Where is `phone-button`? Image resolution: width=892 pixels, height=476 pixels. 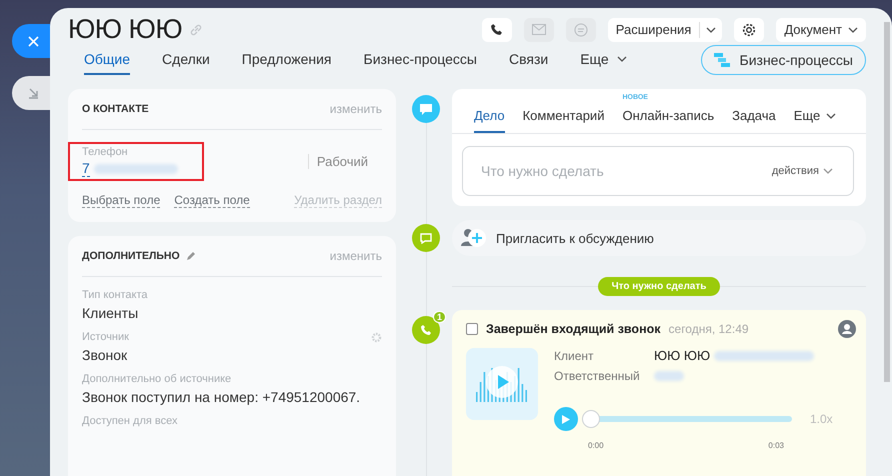 phone-button is located at coordinates (497, 30).